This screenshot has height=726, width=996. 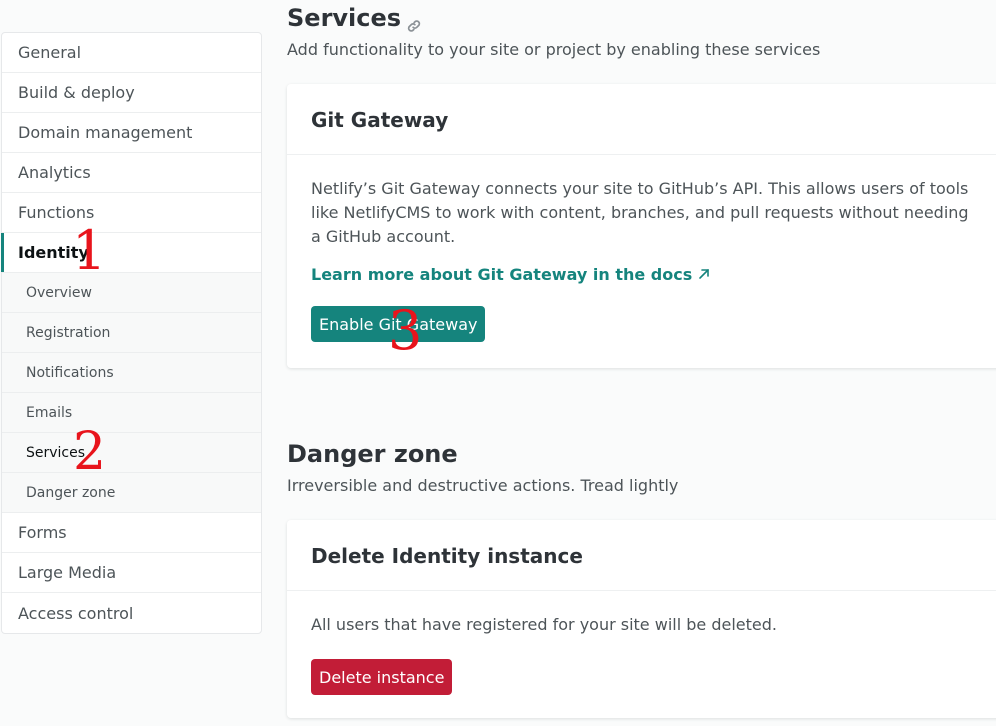 I want to click on sidebar-item-access-control: Access control, so click(x=131, y=613).